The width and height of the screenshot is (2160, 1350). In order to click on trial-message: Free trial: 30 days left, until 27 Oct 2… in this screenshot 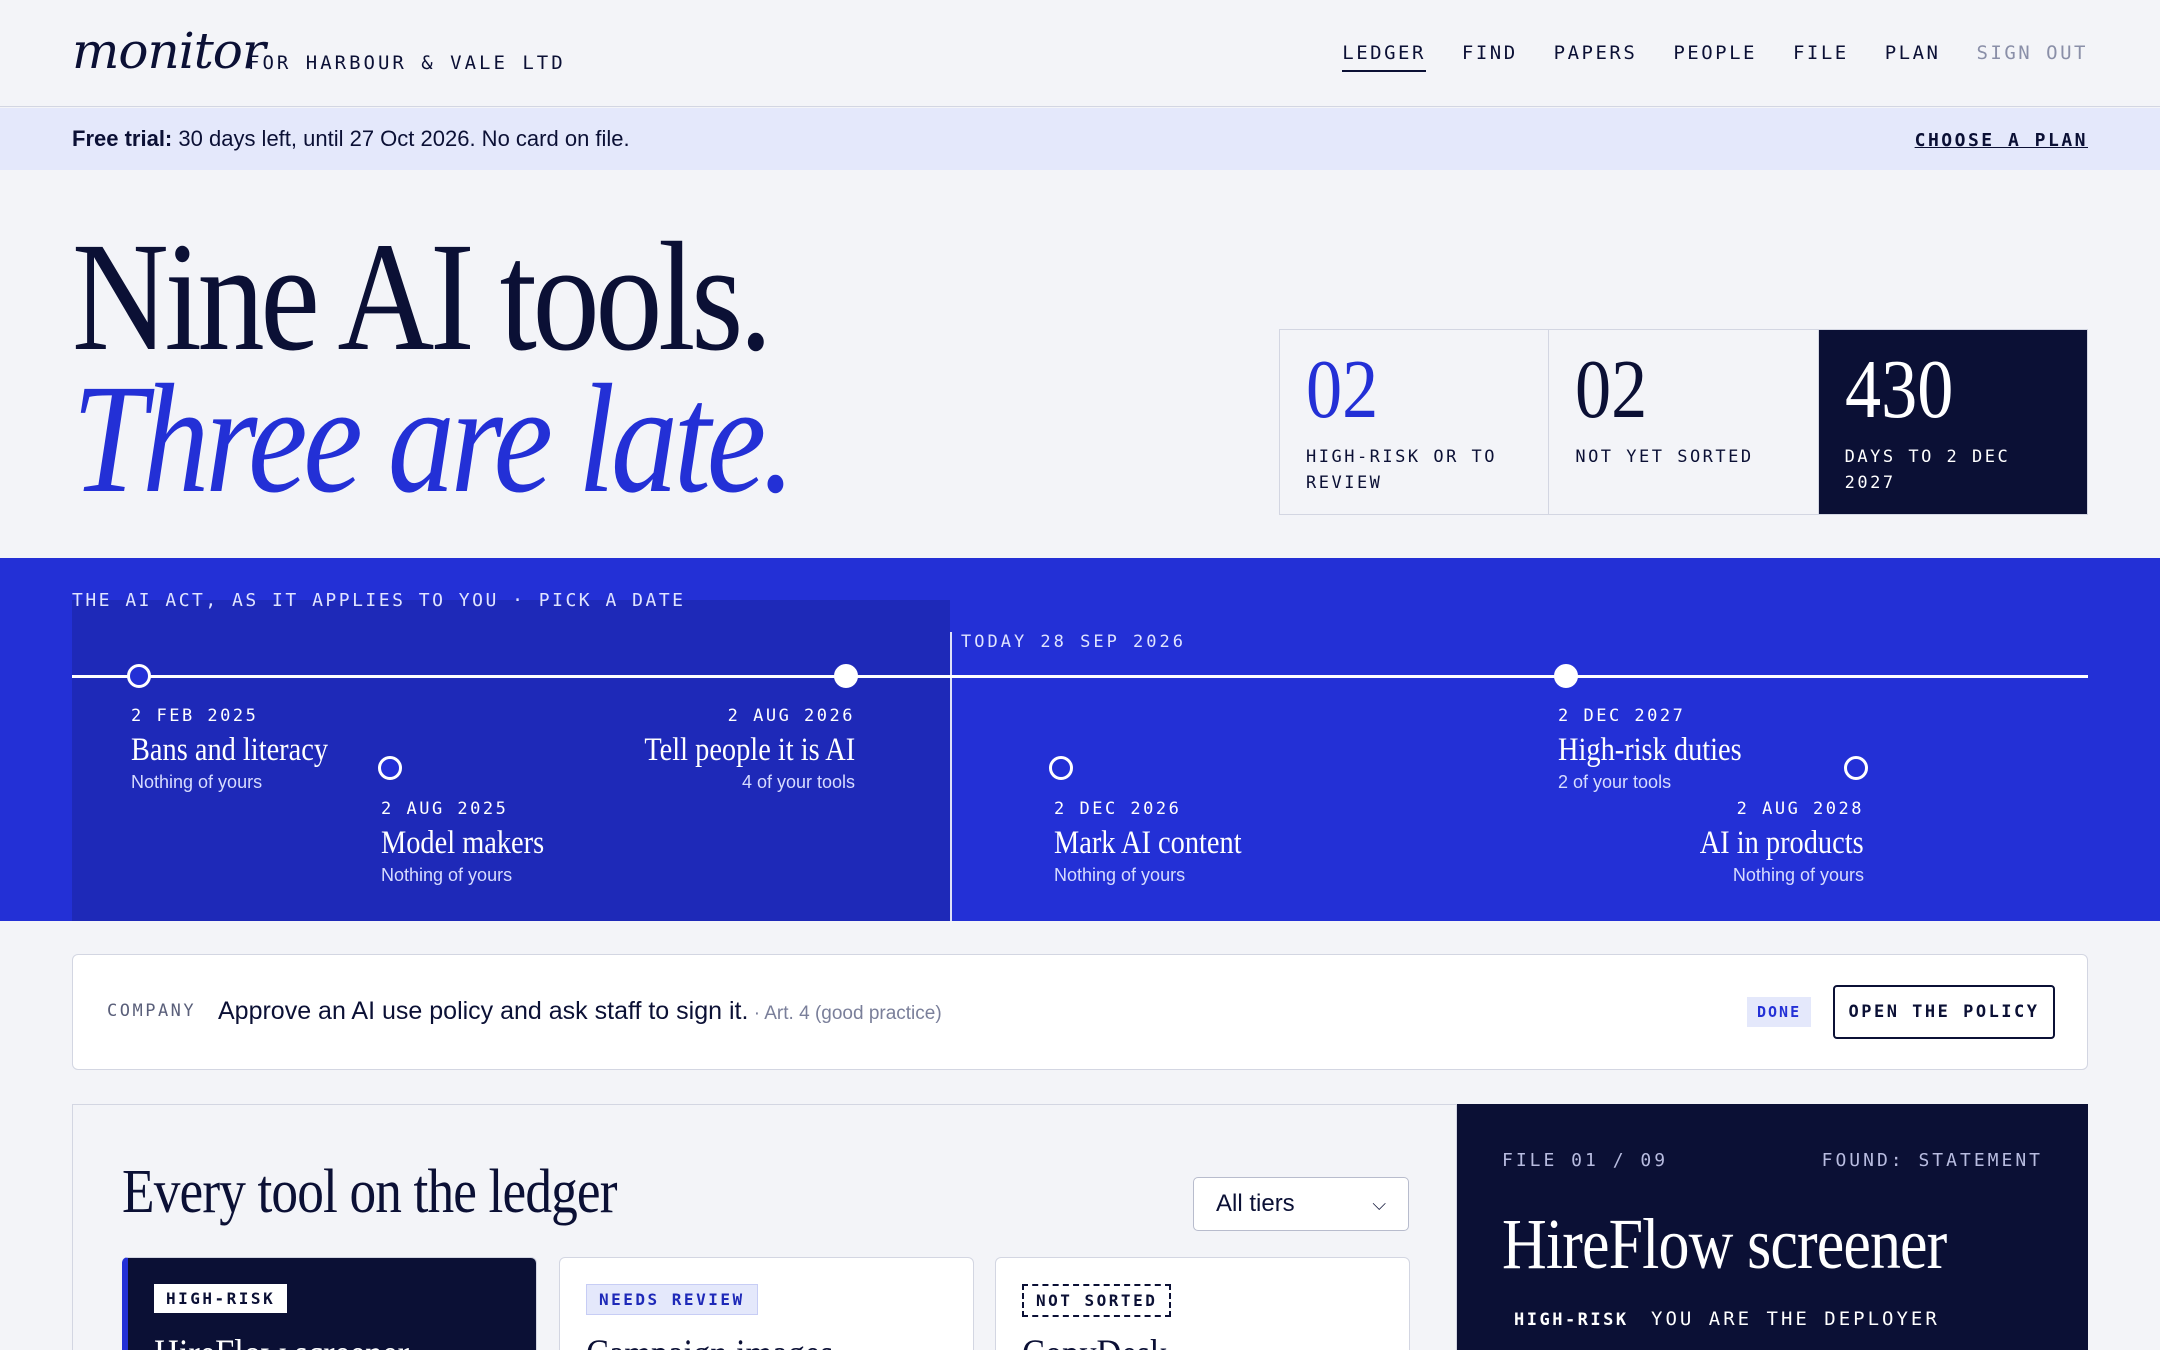, I will do `click(351, 139)`.